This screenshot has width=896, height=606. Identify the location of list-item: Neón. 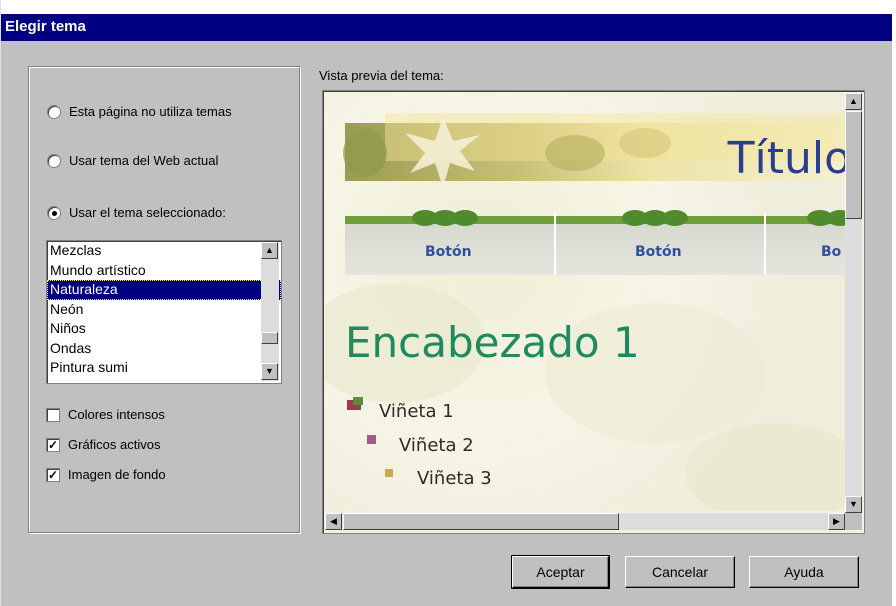
(164, 310).